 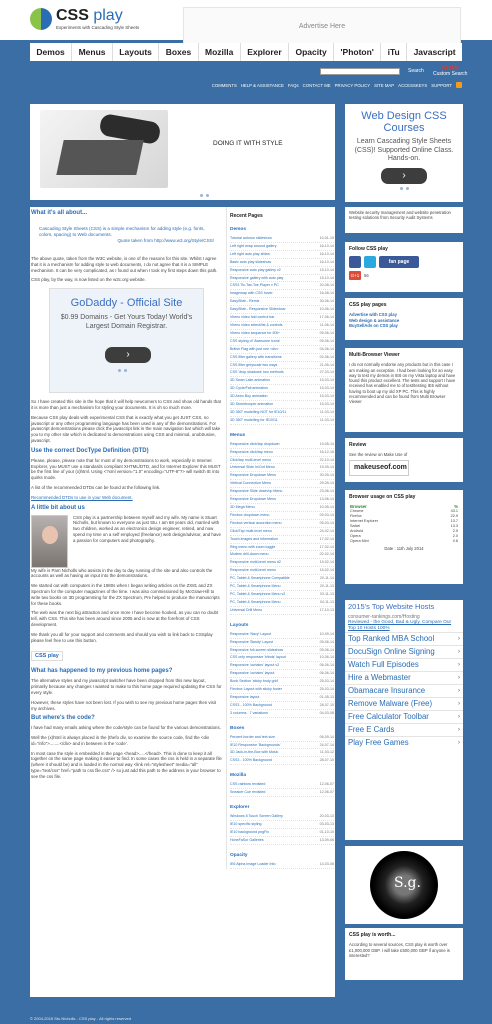 I want to click on recent-page-link: Left right auto play slides 16-10-14, so click(x=282, y=255).